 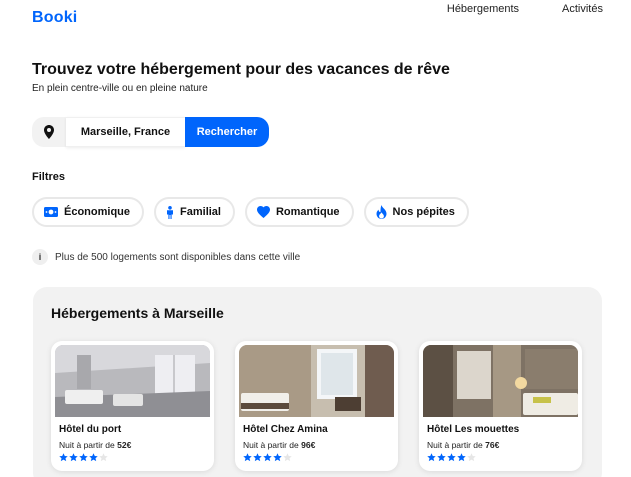 What do you see at coordinates (49, 177) in the screenshot?
I see `filters-title: Filtres` at bounding box center [49, 177].